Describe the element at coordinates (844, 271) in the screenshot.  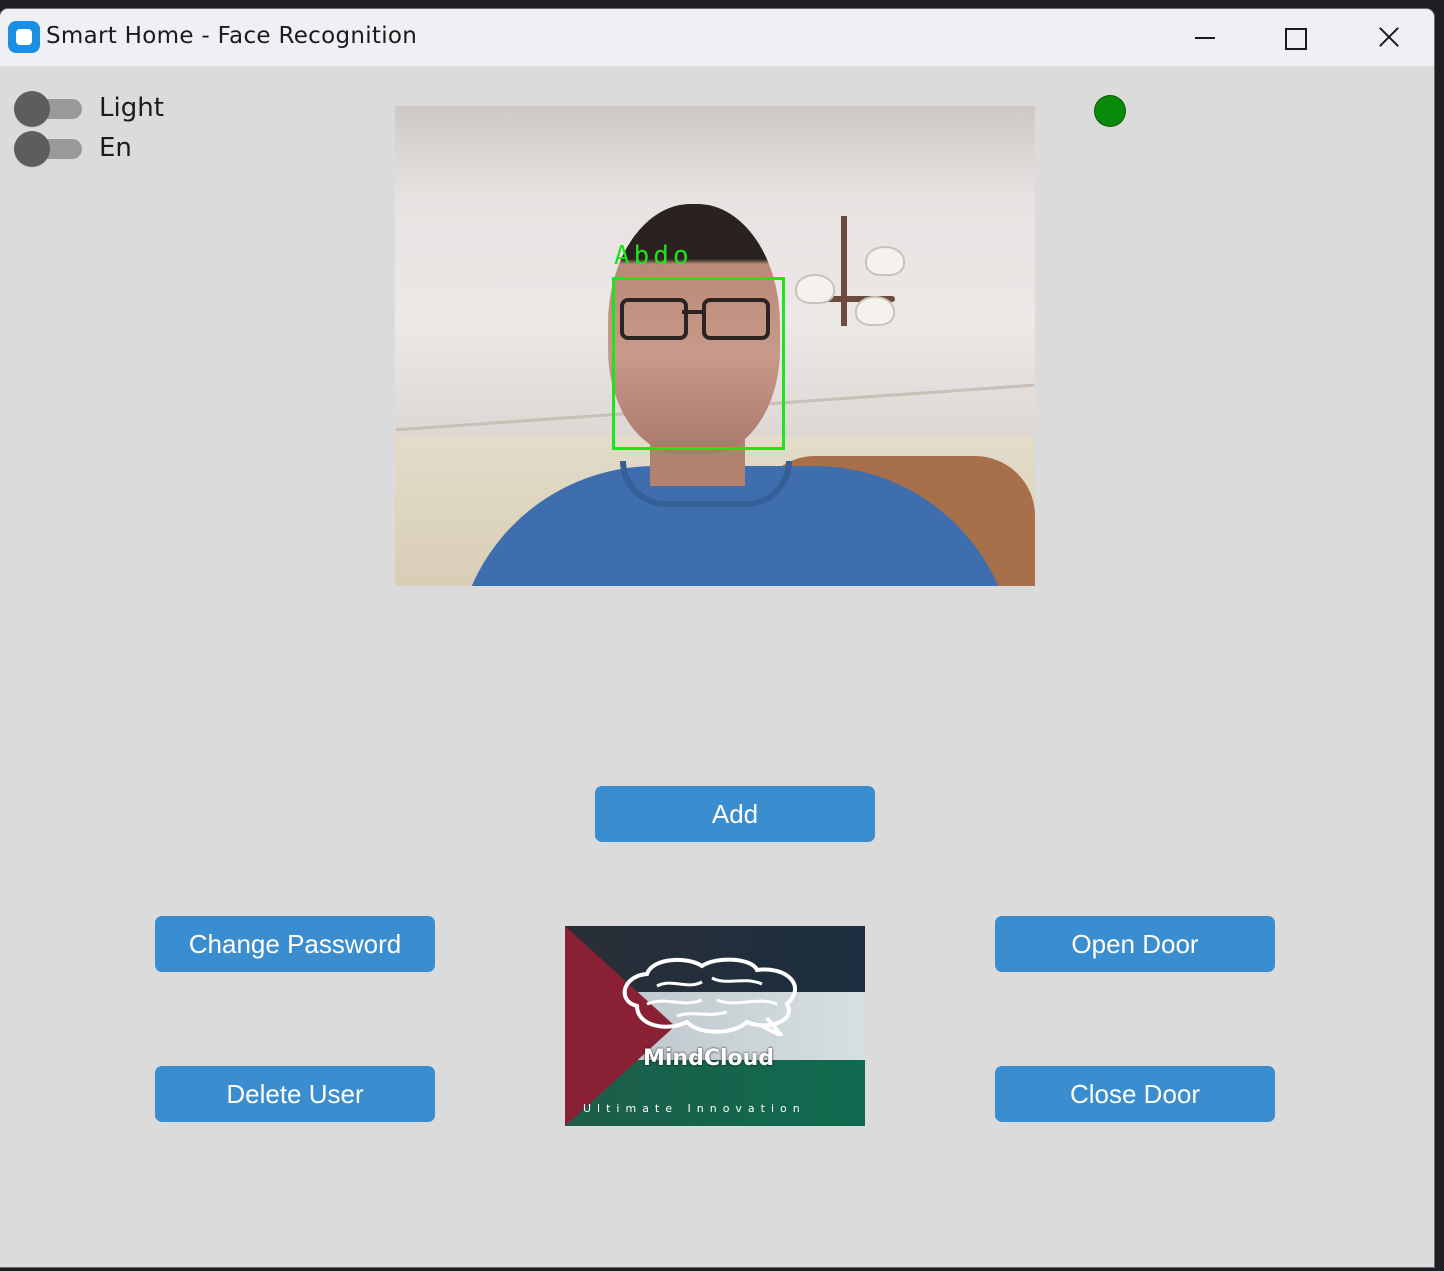
I see `chandelier-stem` at that location.